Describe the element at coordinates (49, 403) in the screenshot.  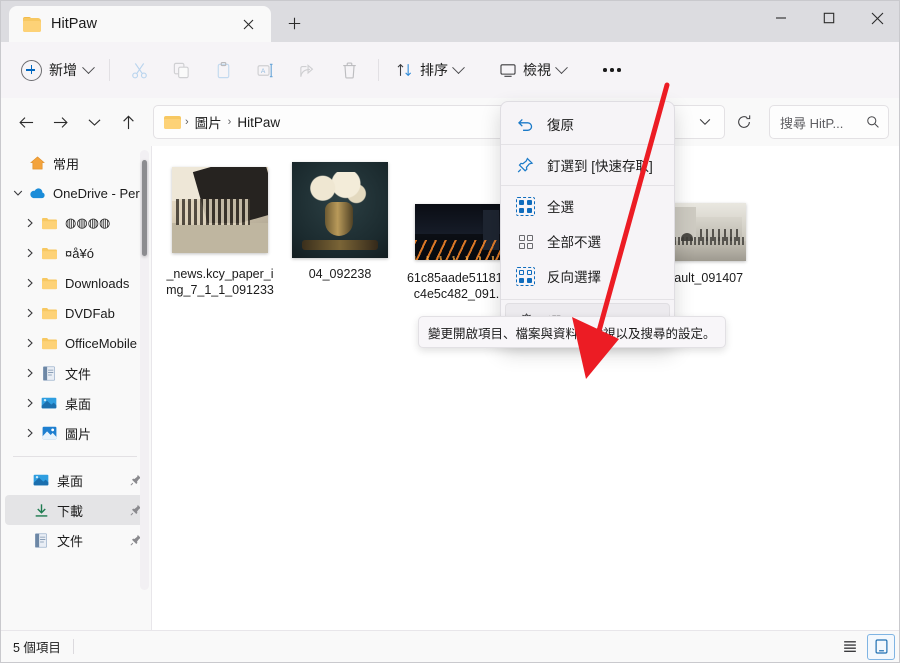
I see `desktop-icon` at that location.